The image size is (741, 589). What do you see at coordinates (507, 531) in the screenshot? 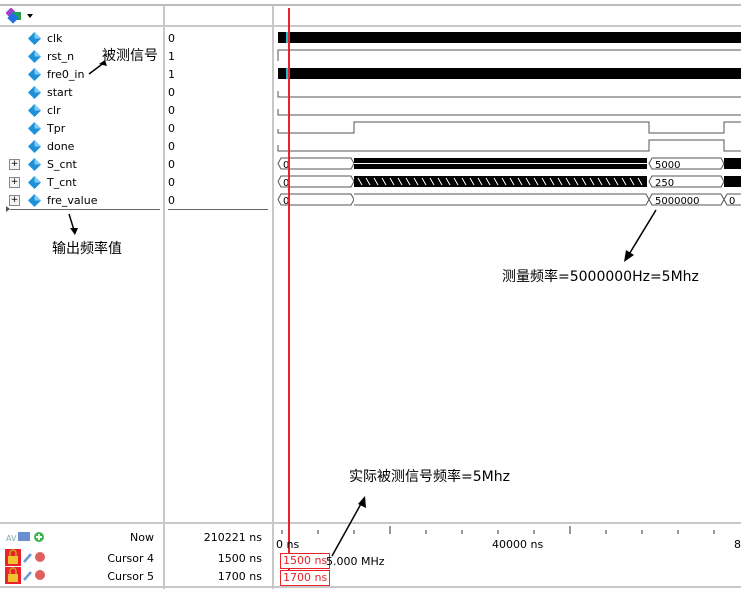
I see `timeline-ruler` at bounding box center [507, 531].